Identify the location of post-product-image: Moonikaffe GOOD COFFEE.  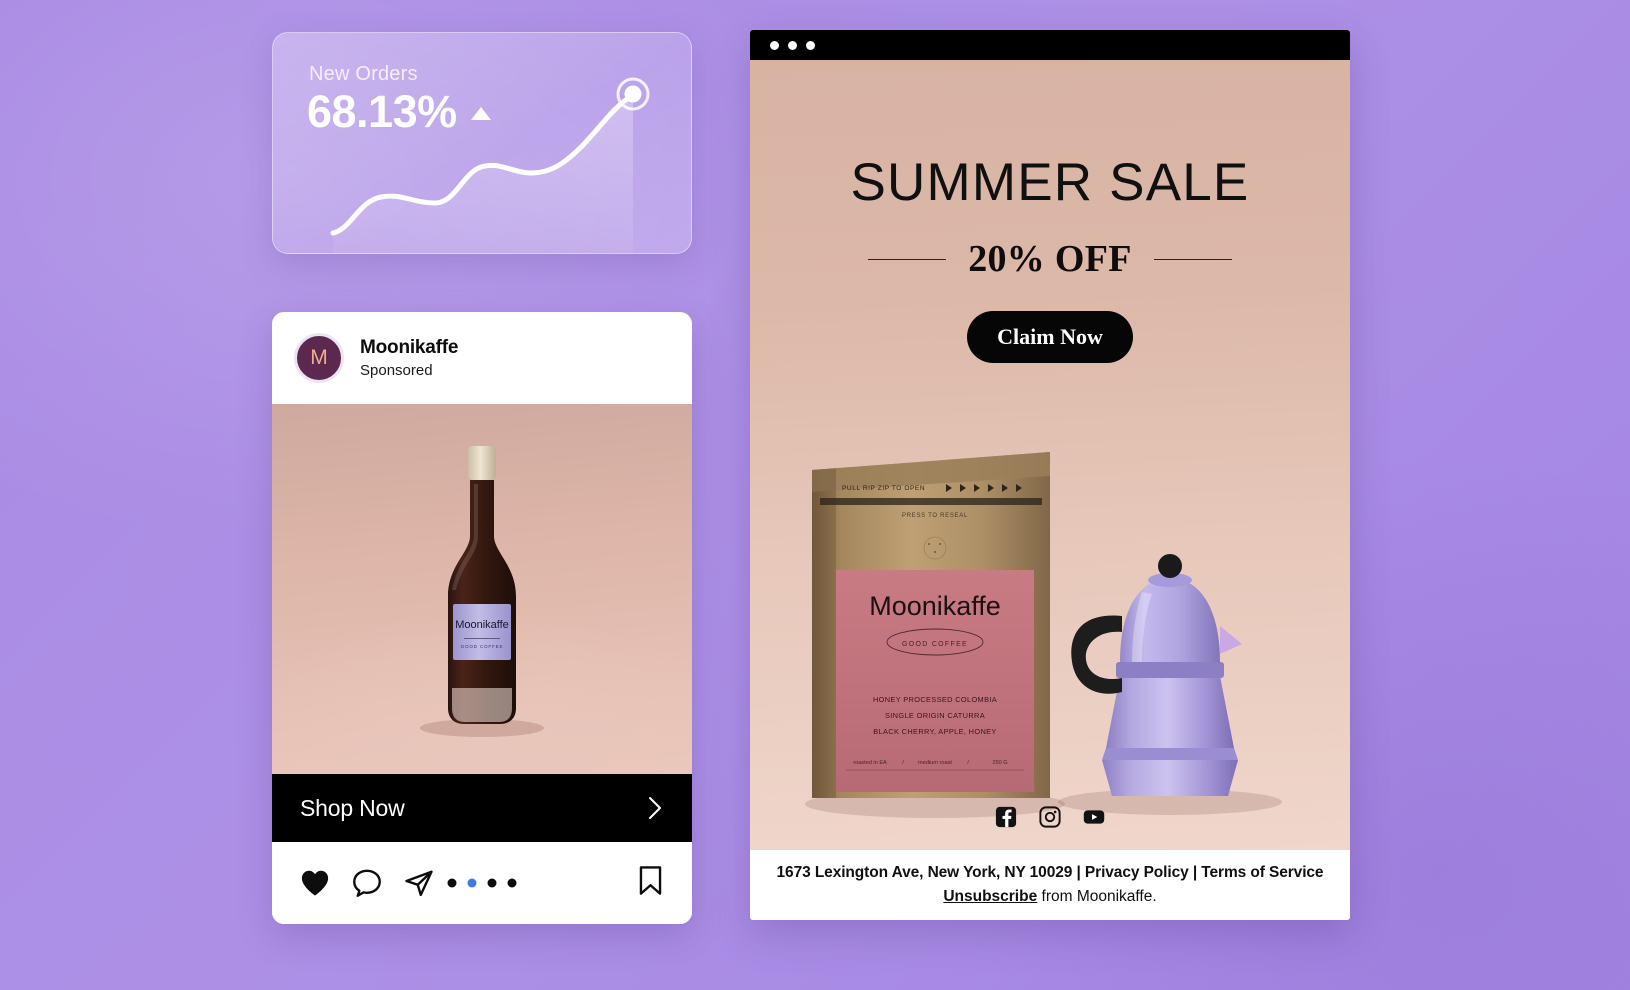
(482, 589).